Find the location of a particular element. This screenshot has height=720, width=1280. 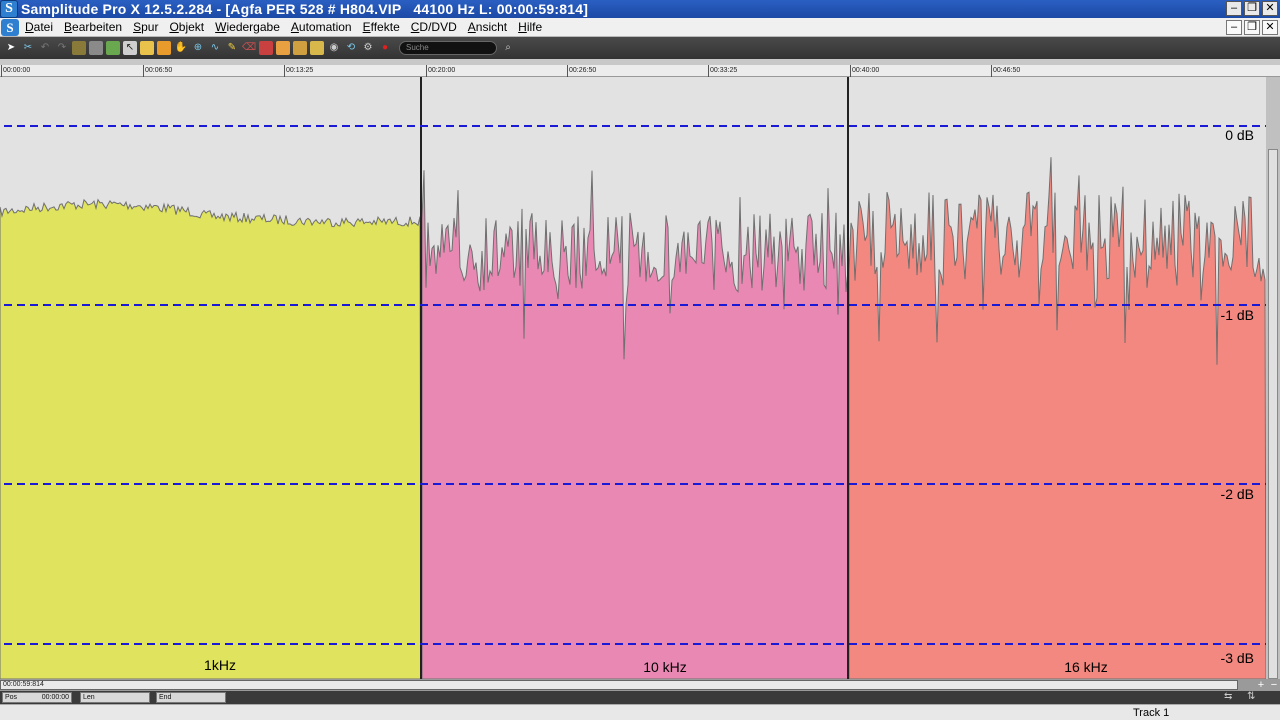

db-label-minus1: -1 dB is located at coordinates (1237, 315).